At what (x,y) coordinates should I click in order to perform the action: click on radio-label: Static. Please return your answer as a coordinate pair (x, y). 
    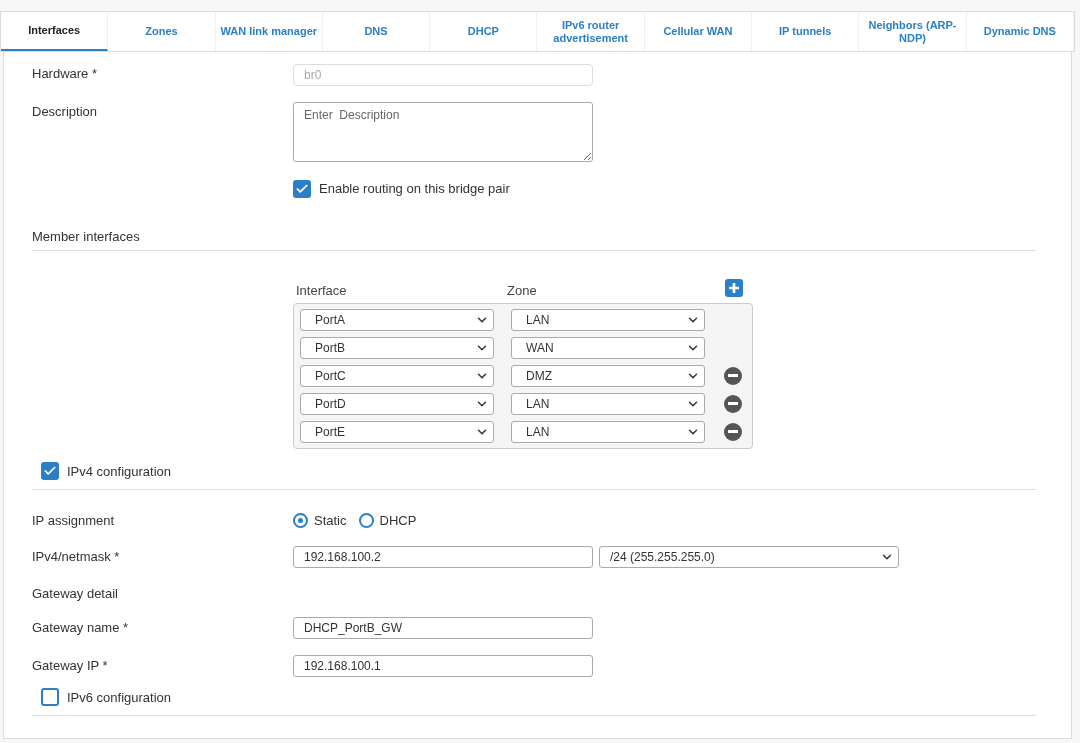
    Looking at the image, I should click on (330, 521).